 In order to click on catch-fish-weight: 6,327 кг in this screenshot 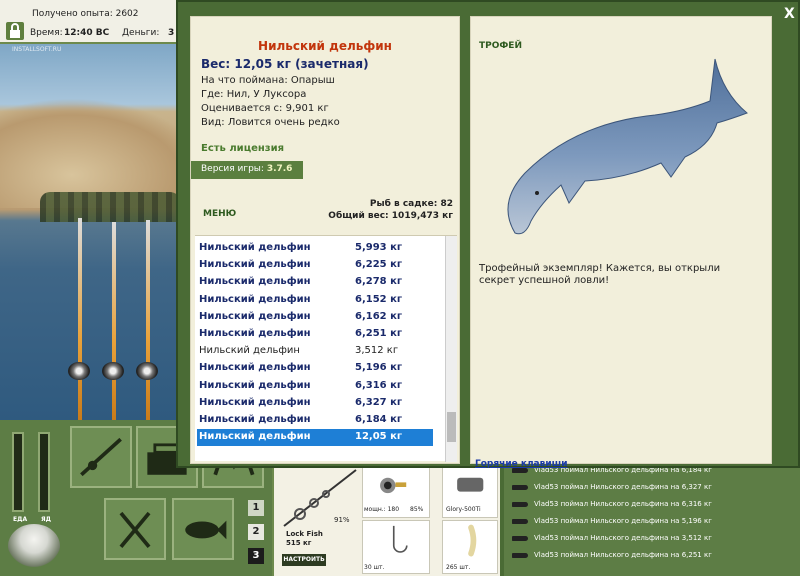, I will do `click(379, 402)`.